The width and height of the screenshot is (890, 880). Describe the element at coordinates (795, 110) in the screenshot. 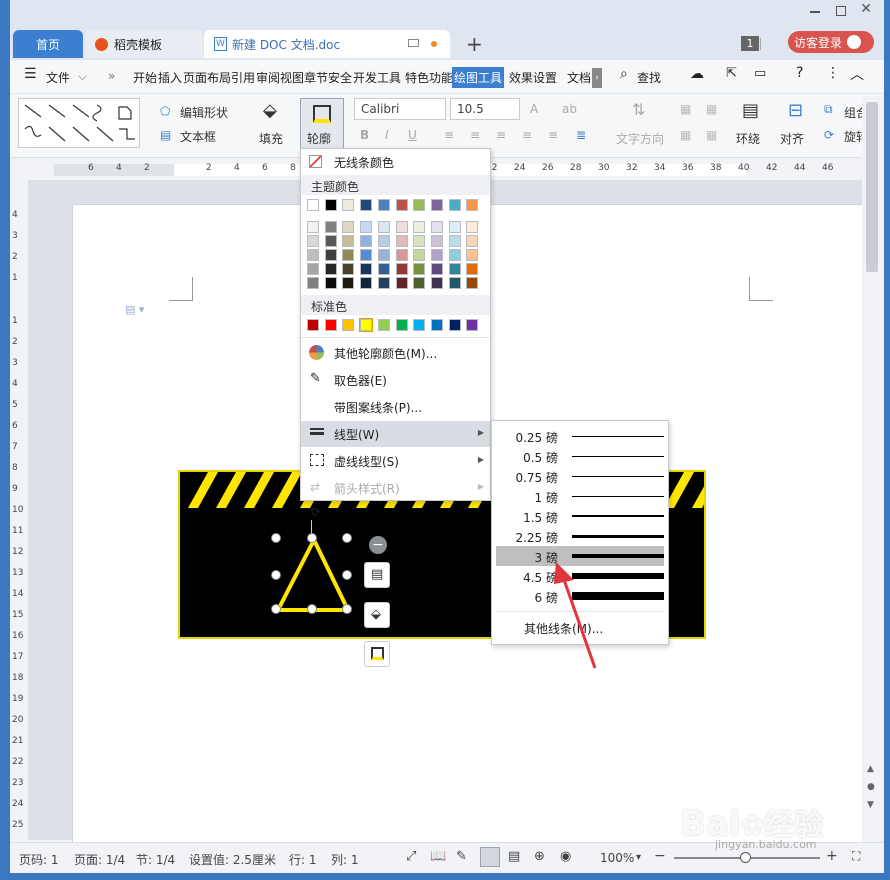

I see `align-icon: ⊟` at that location.